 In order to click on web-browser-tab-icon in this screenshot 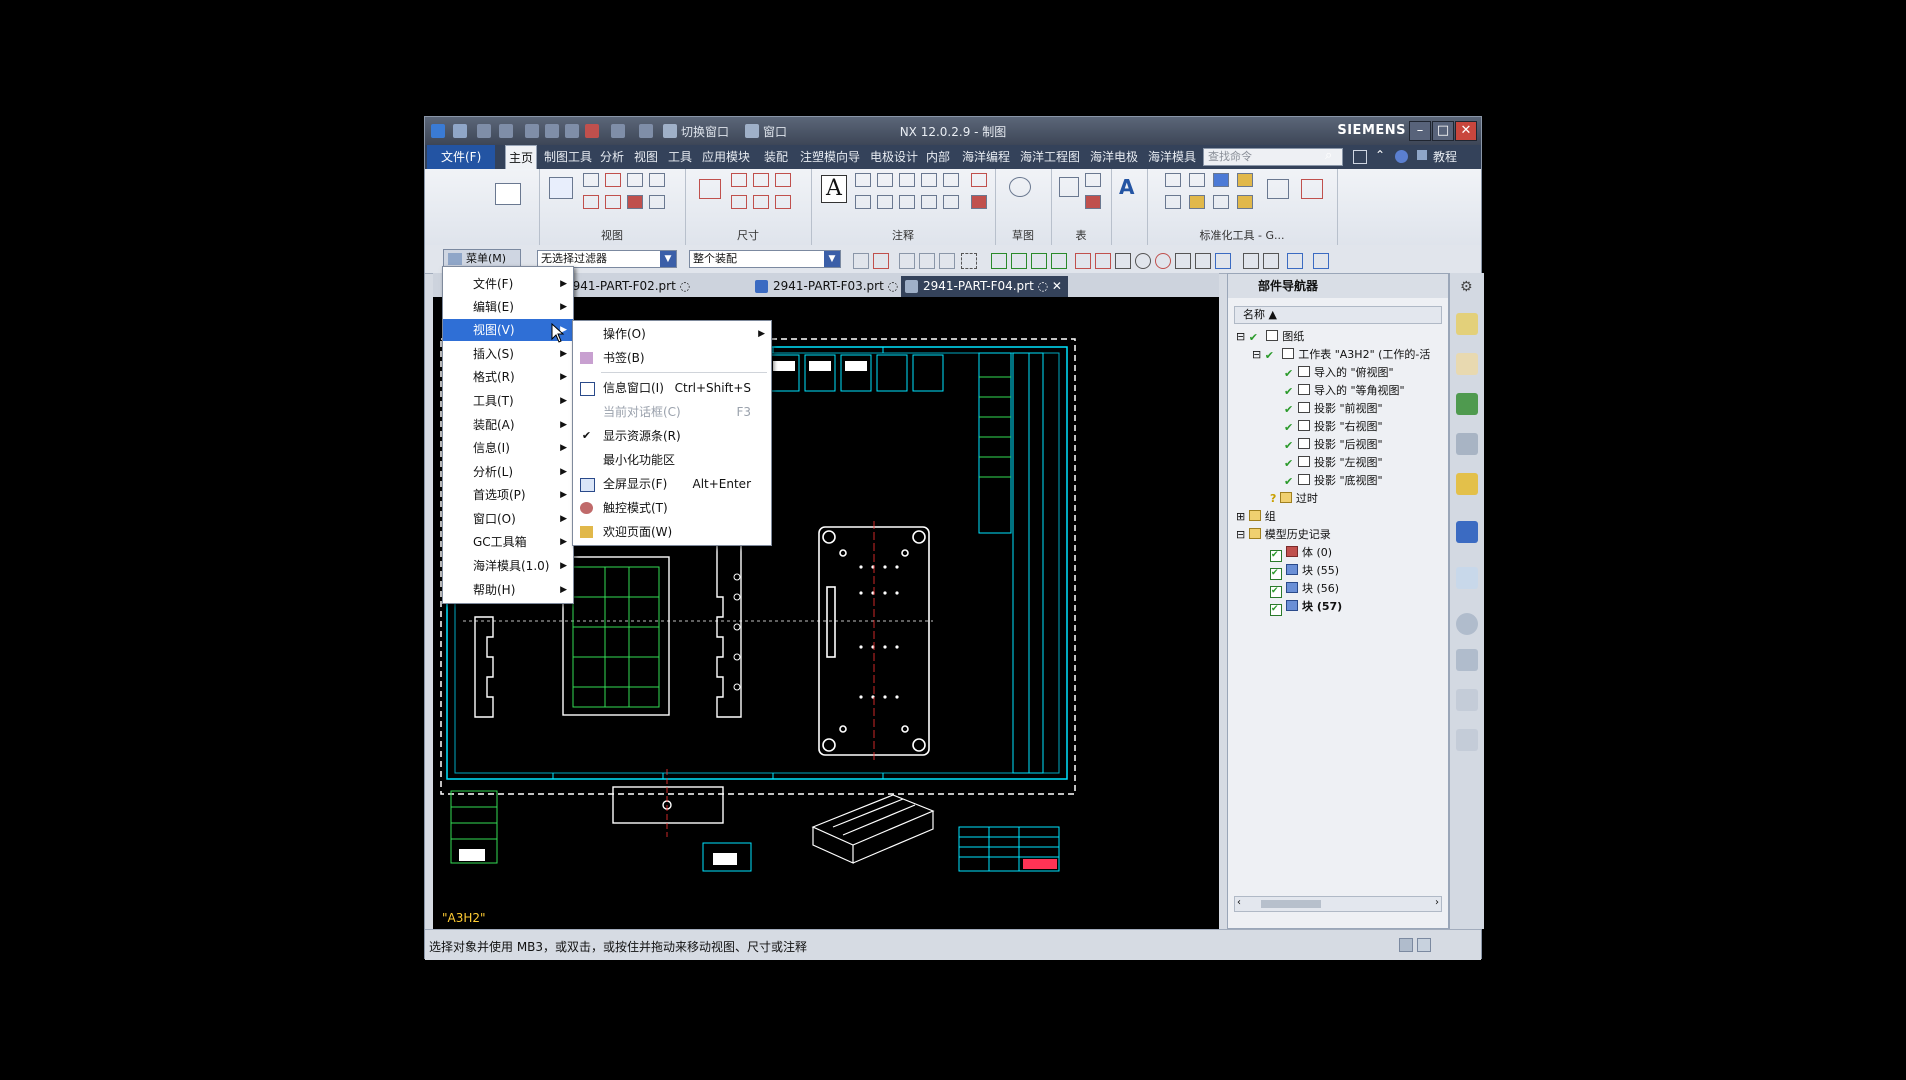, I will do `click(1467, 484)`.